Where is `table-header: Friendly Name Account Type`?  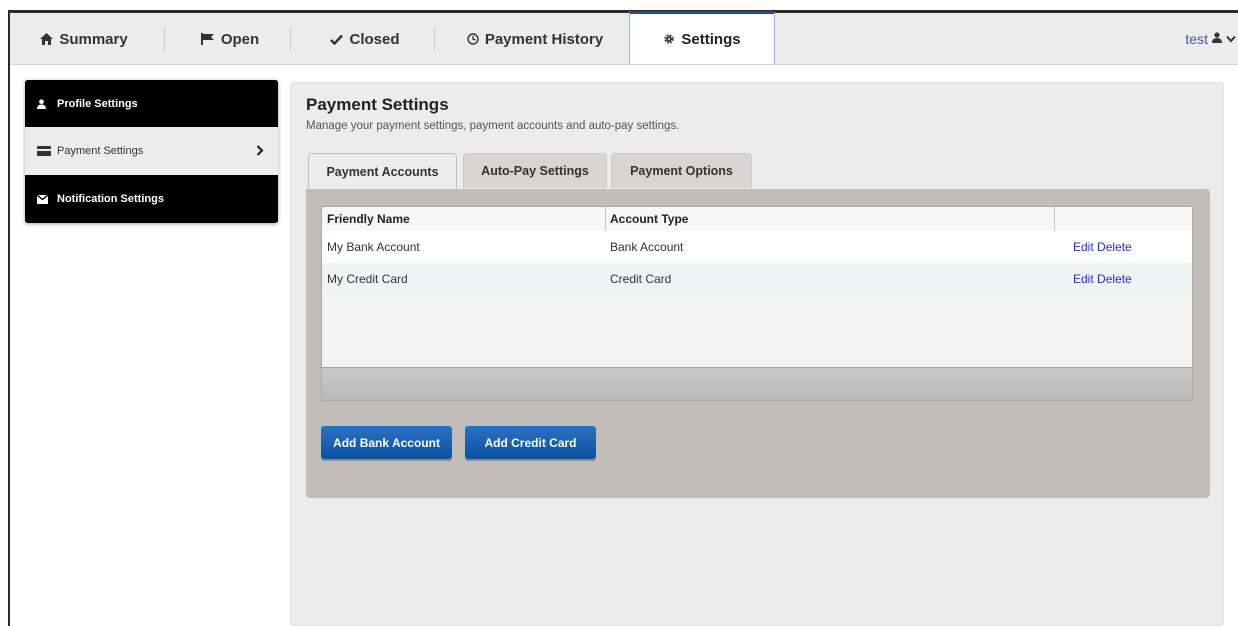
table-header: Friendly Name Account Type is located at coordinates (757, 219).